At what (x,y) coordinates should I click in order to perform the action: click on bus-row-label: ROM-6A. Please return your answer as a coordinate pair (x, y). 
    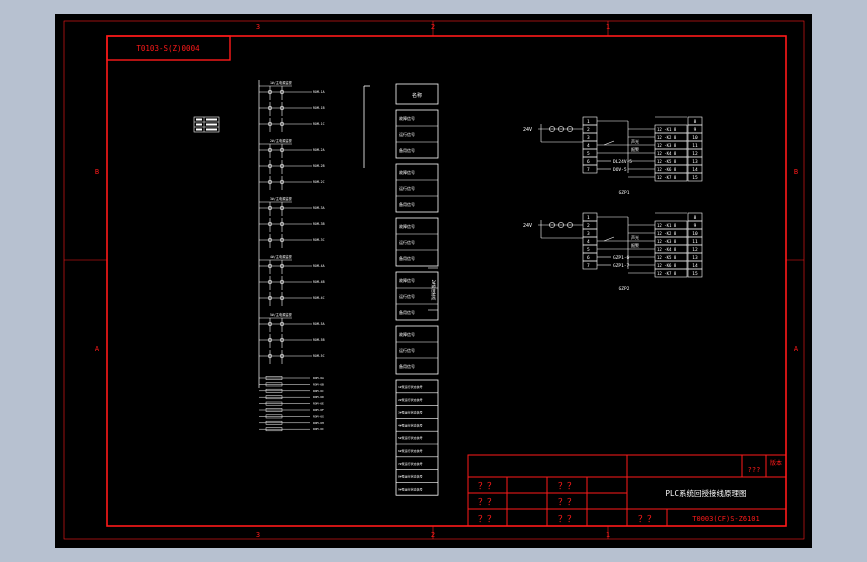
    Looking at the image, I should click on (318, 378).